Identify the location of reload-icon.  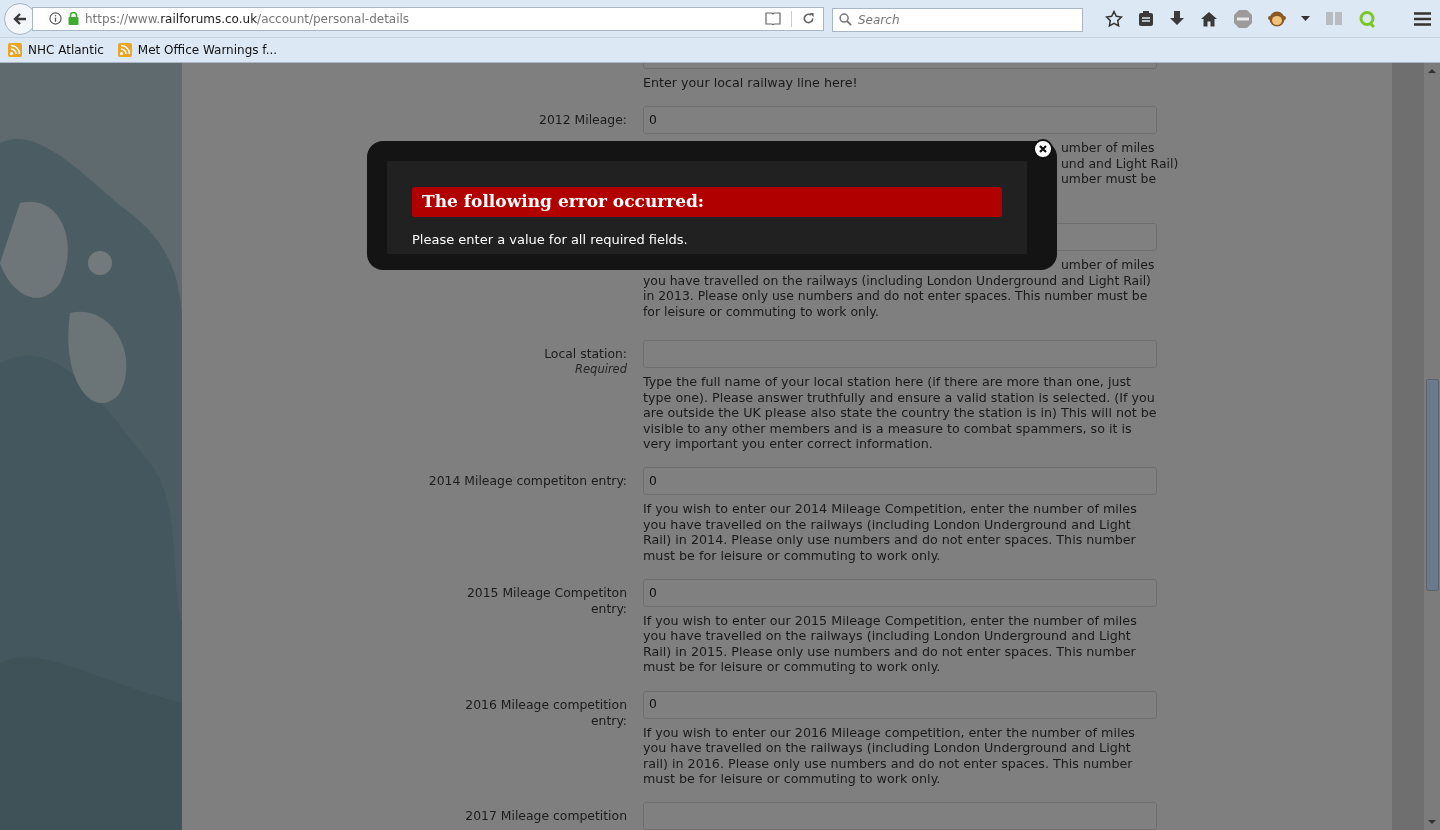
(808, 18).